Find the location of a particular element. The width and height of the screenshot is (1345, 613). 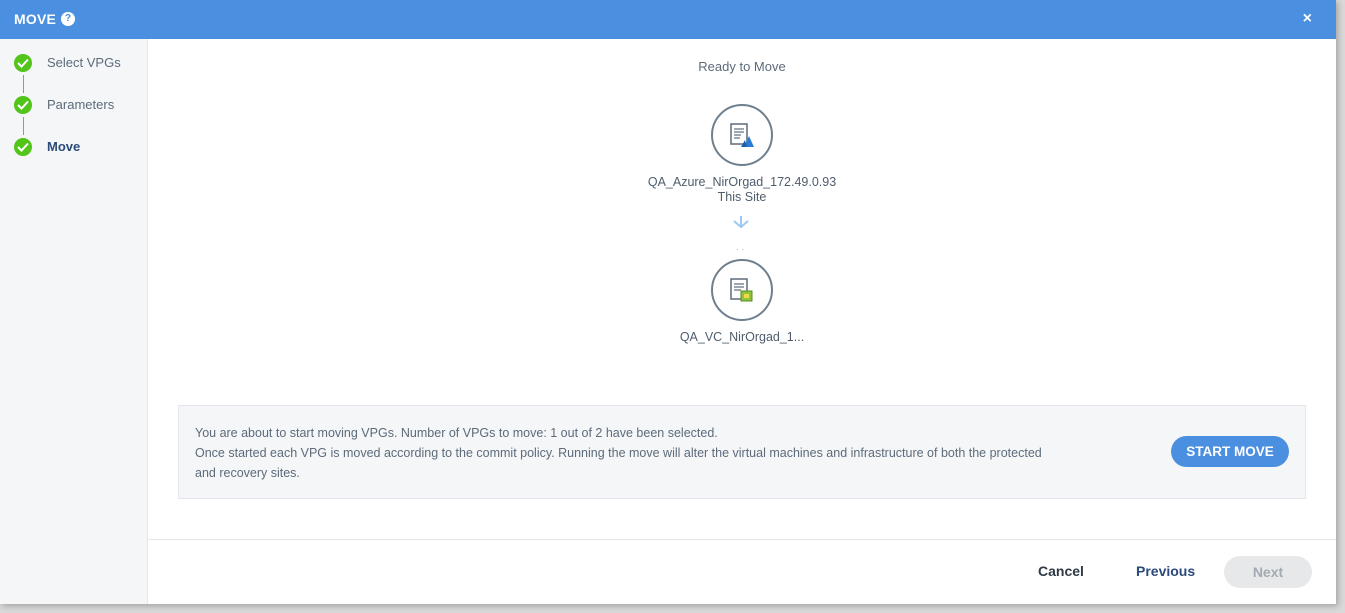

step-parameters: Parameters is located at coordinates (79, 105).